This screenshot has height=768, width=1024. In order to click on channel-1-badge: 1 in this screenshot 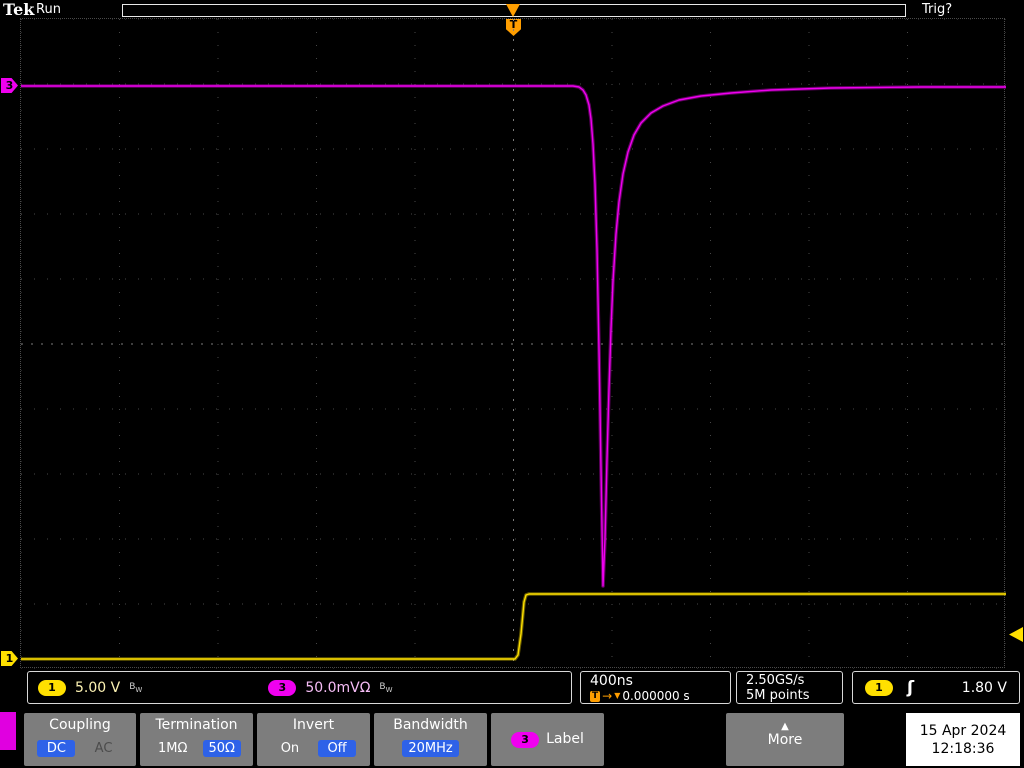, I will do `click(52, 687)`.